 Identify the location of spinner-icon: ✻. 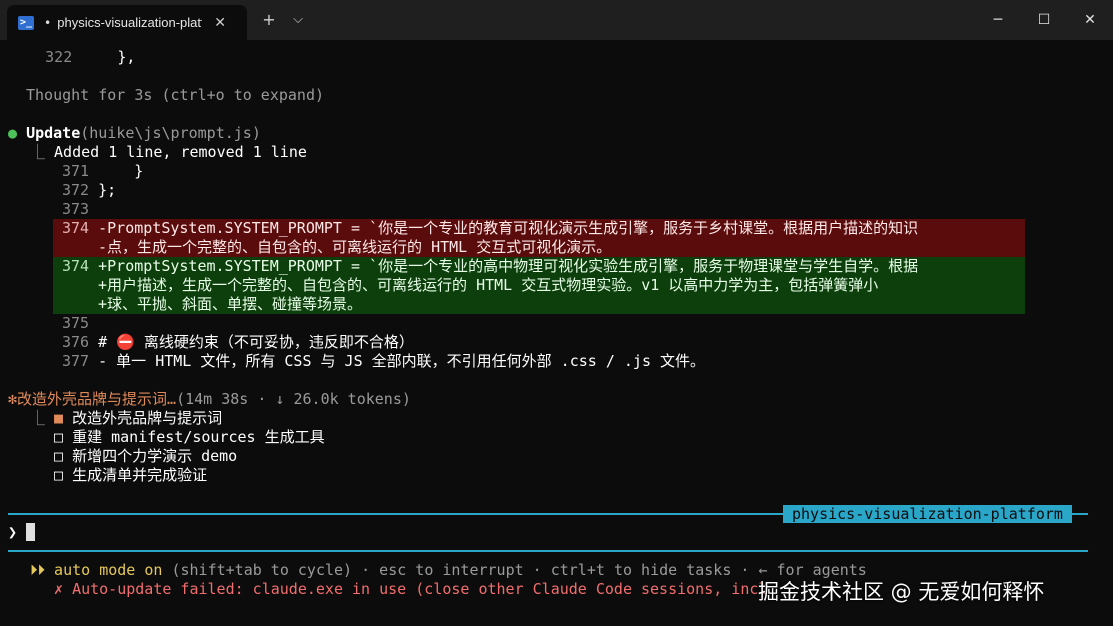
(13, 399).